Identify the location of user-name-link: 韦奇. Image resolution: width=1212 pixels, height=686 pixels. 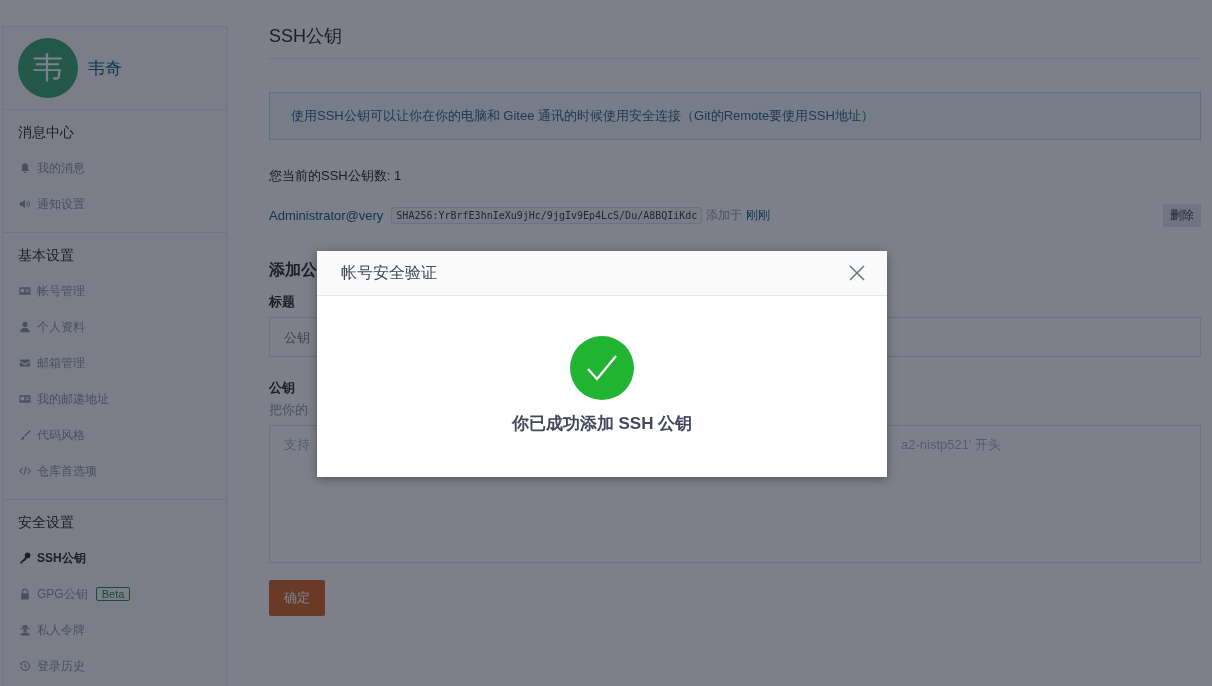
(105, 68).